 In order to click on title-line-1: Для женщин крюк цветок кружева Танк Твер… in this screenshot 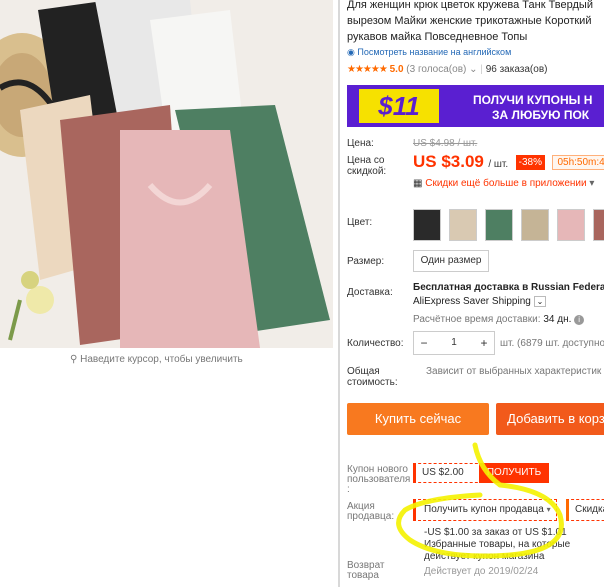, I will do `click(470, 5)`.